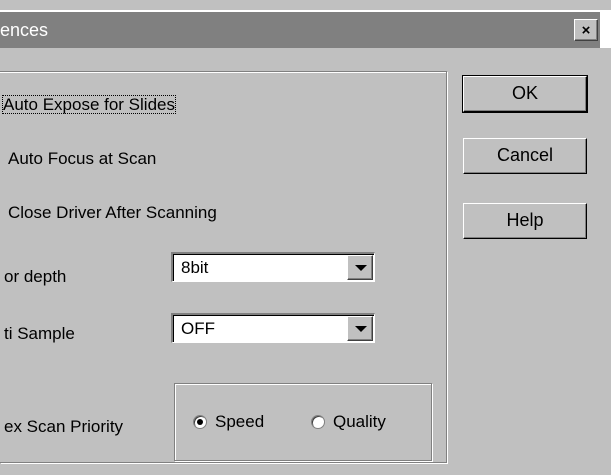  What do you see at coordinates (525, 156) in the screenshot?
I see `cancel-button: Cancel` at bounding box center [525, 156].